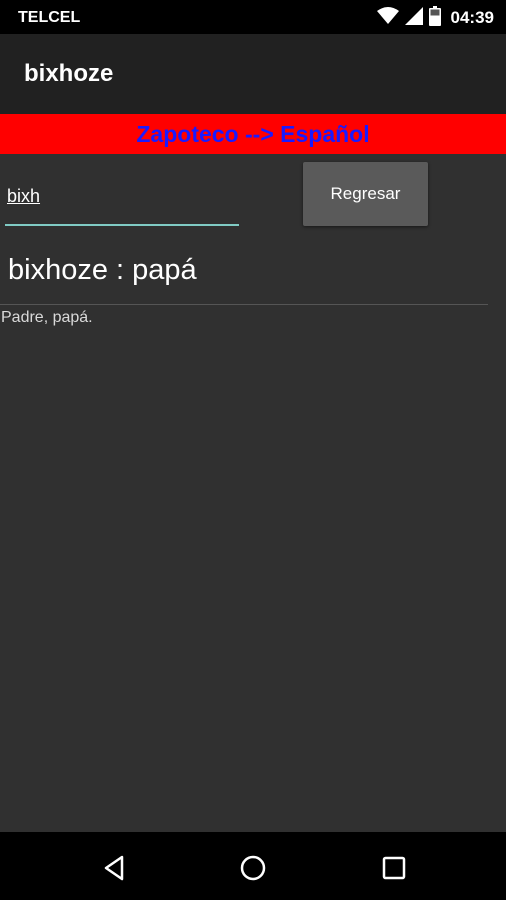 This screenshot has height=900, width=506. What do you see at coordinates (253, 17) in the screenshot?
I see `status-bar: TELCEL 04:39` at bounding box center [253, 17].